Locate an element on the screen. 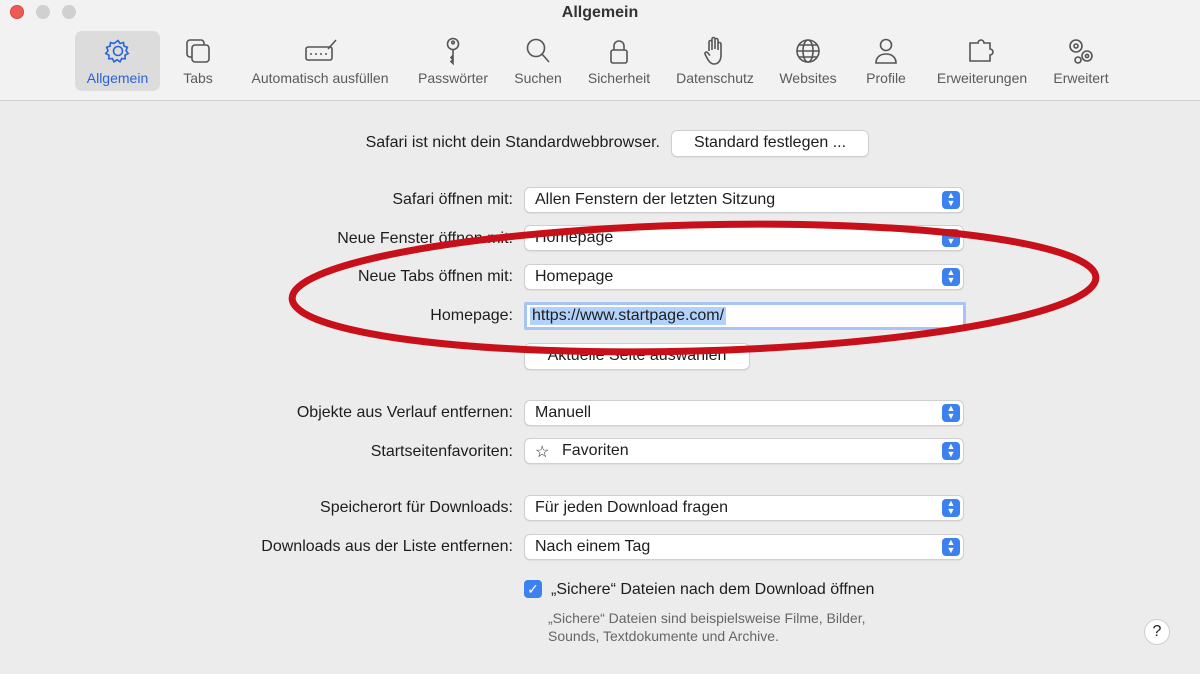  safe-files-checkbox: ✓ is located at coordinates (533, 589).